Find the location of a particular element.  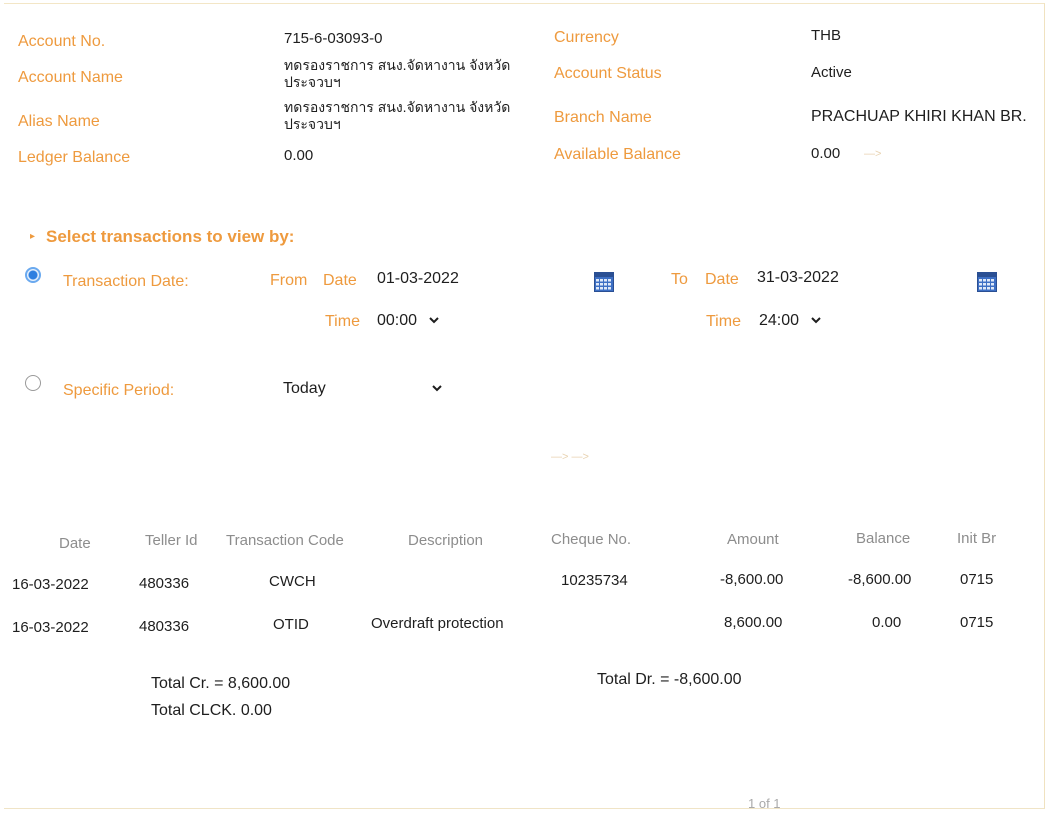

from-date-label: Date is located at coordinates (340, 280).